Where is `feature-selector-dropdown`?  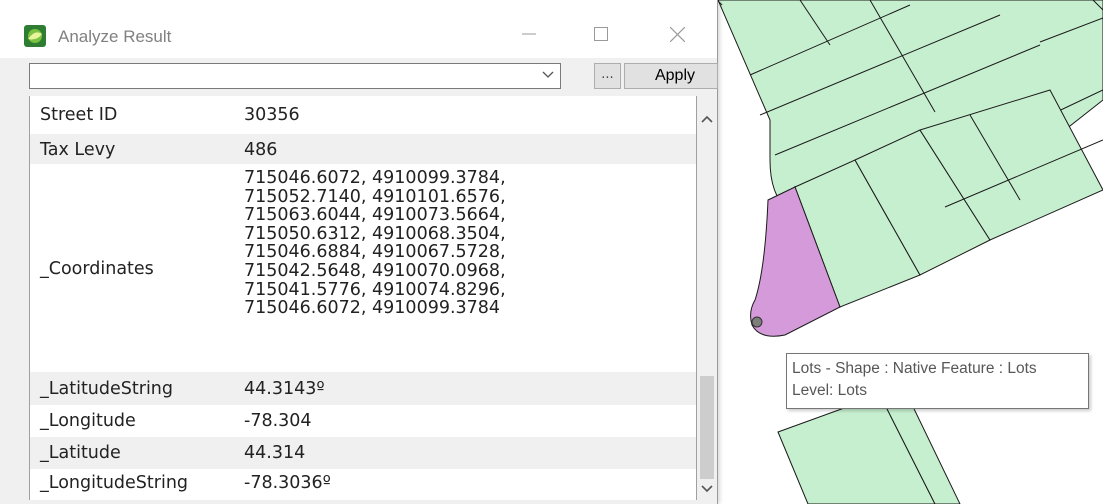
feature-selector-dropdown is located at coordinates (295, 76).